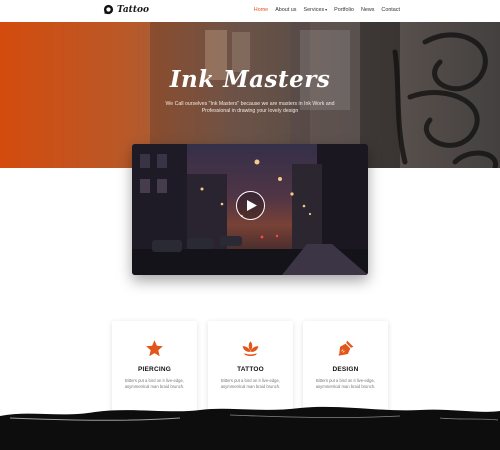 This screenshot has height=450, width=500. I want to click on star-icon, so click(154, 348).